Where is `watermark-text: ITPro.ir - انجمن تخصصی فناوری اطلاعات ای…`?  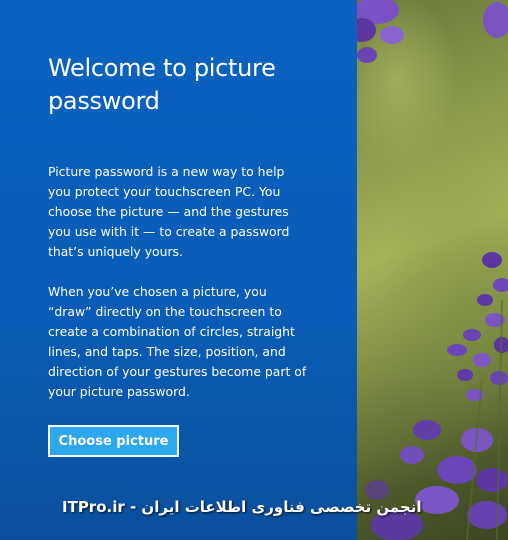
watermark-text: ITPro.ir - انجمن تخصصی فناوری اطلاعات ای… is located at coordinates (242, 507).